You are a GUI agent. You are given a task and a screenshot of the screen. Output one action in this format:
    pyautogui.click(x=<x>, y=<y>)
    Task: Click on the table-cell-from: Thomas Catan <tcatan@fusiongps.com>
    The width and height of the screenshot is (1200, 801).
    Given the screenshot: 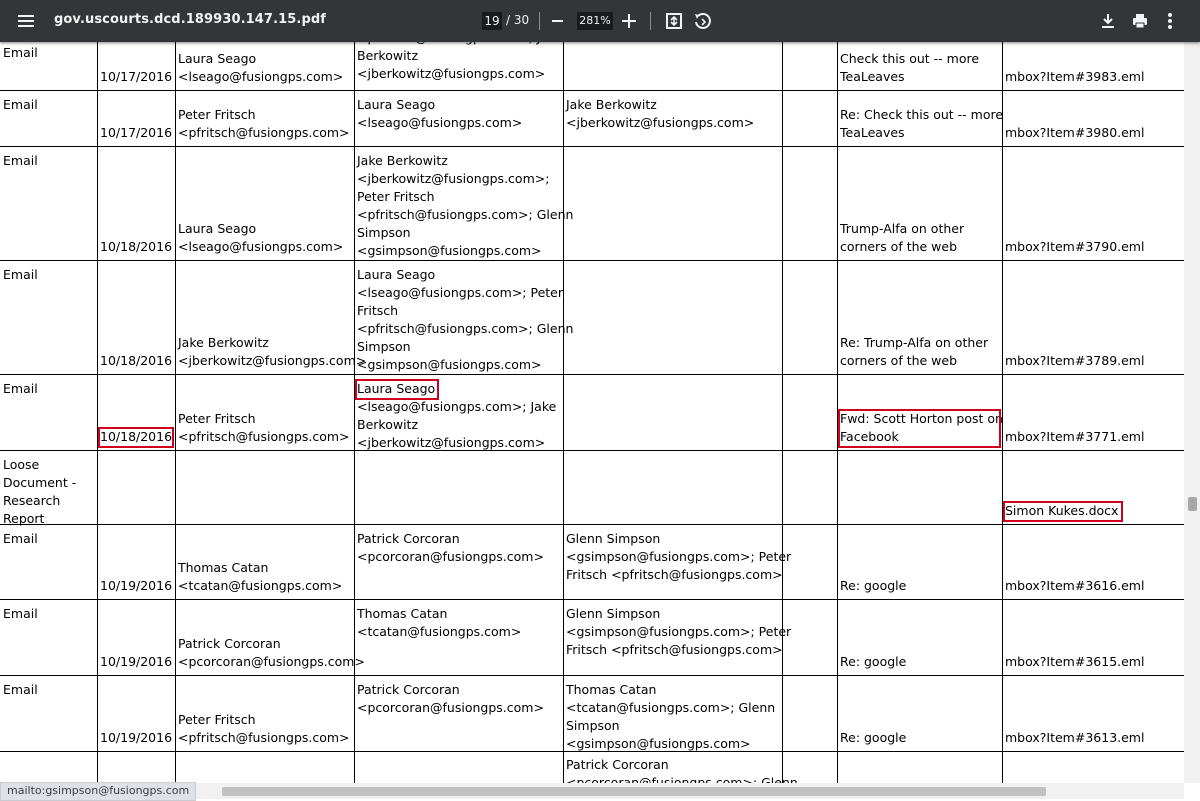 What is the action you would take?
    pyautogui.click(x=260, y=576)
    